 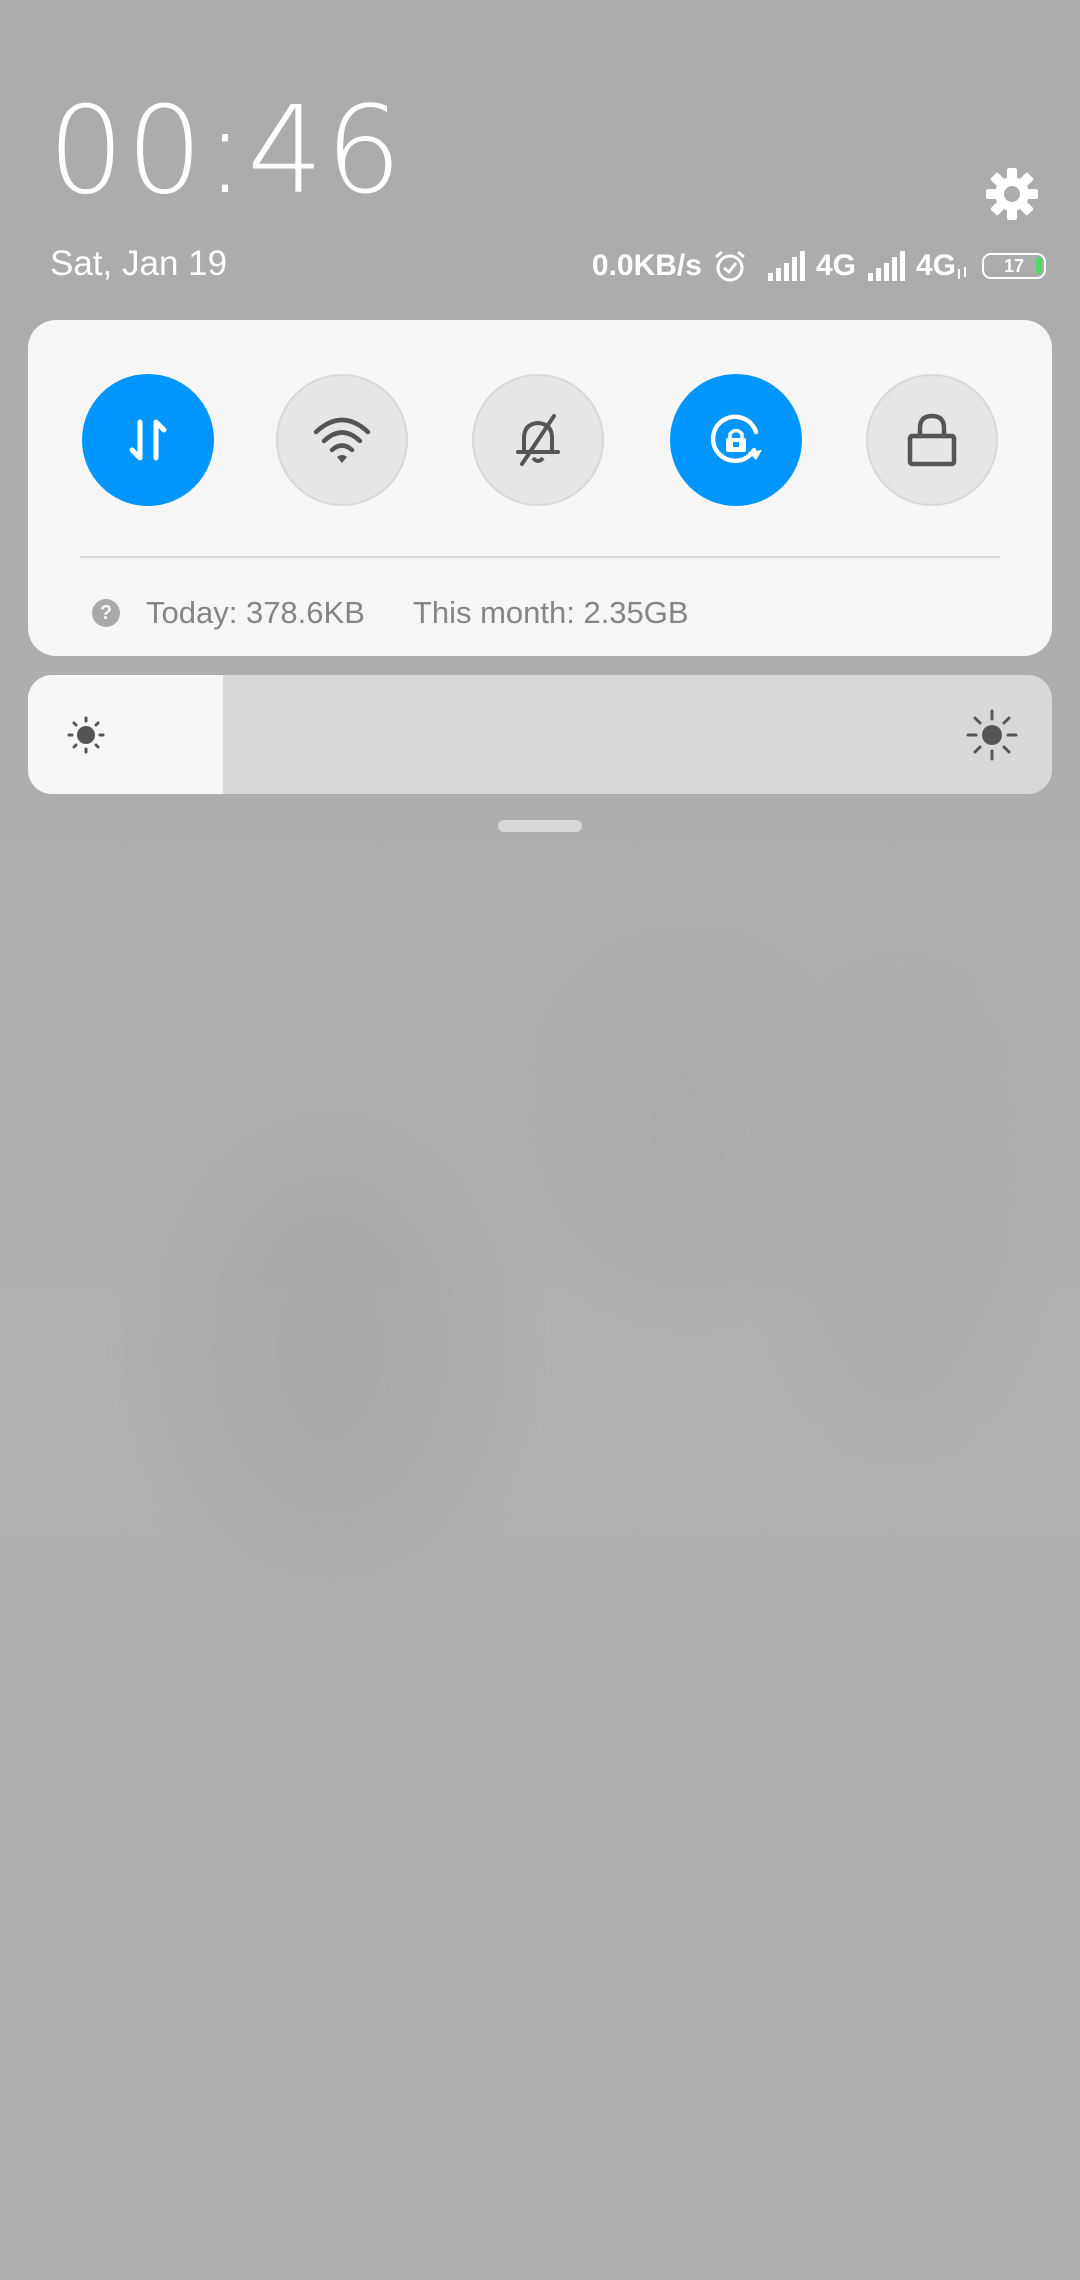 I want to click on lock-icon, so click(x=932, y=440).